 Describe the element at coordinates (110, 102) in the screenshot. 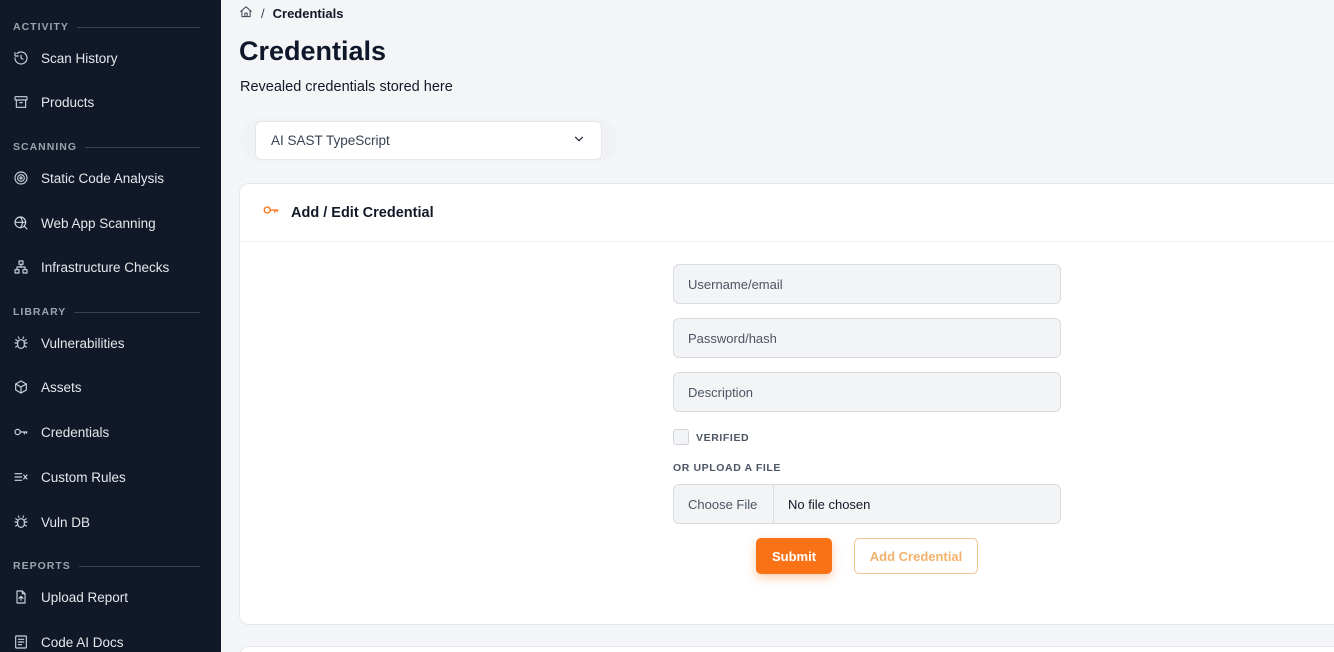

I see `sidebar-item-products: Products` at that location.